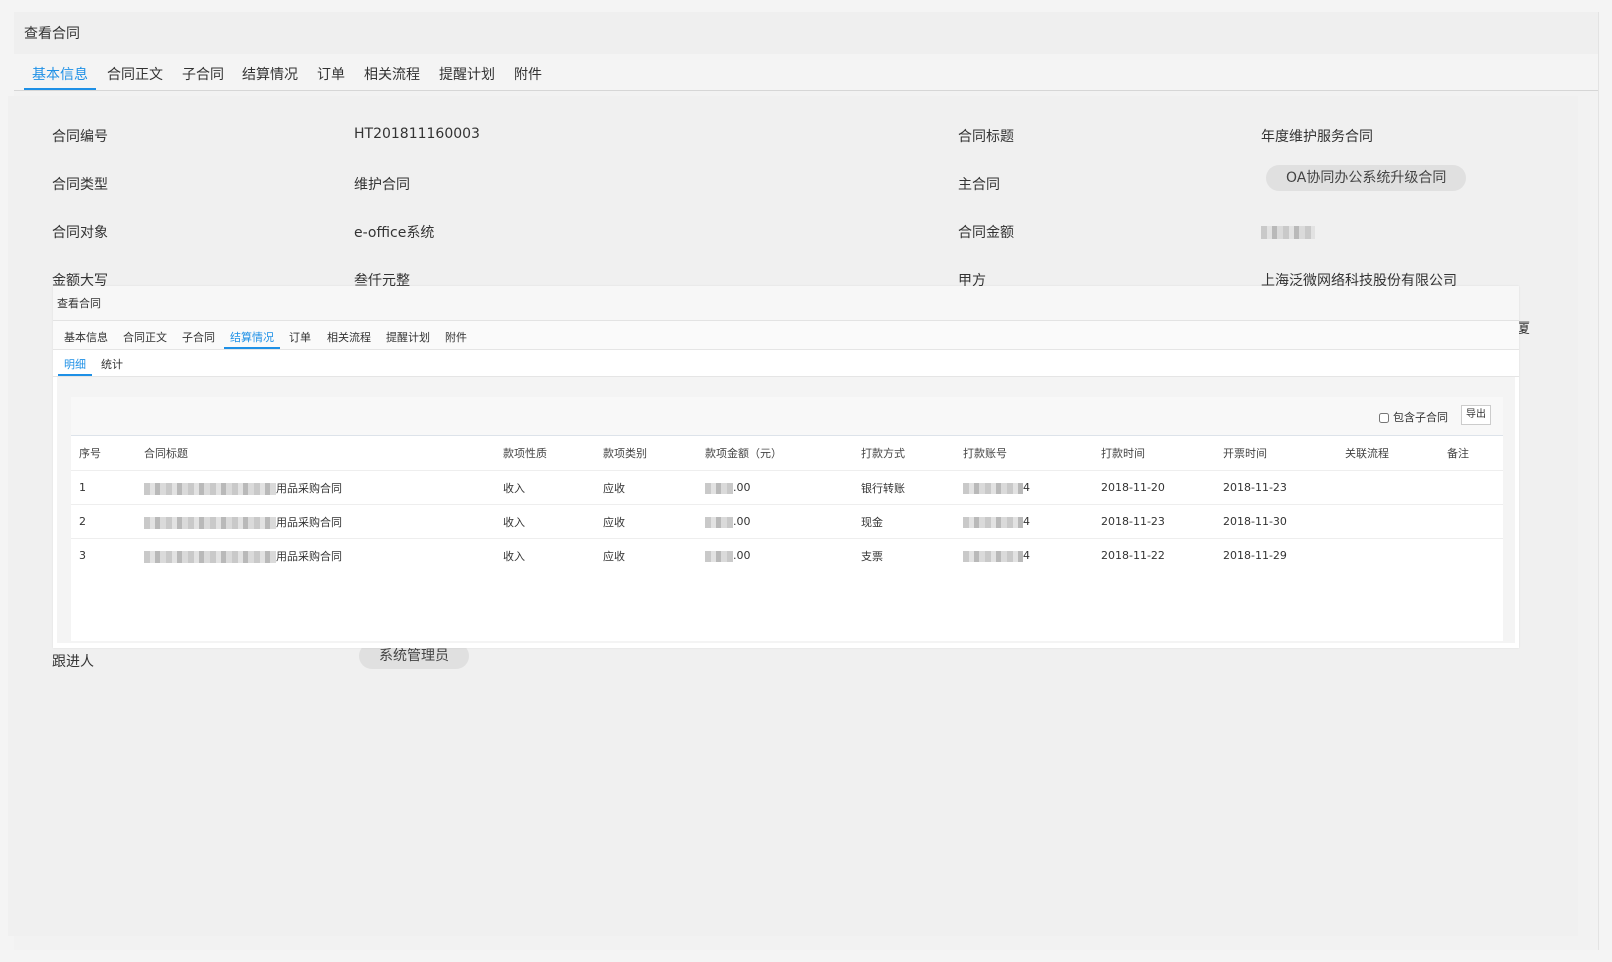 The height and width of the screenshot is (962, 1612). What do you see at coordinates (528, 74) in the screenshot?
I see `tab-attachments: 附件` at bounding box center [528, 74].